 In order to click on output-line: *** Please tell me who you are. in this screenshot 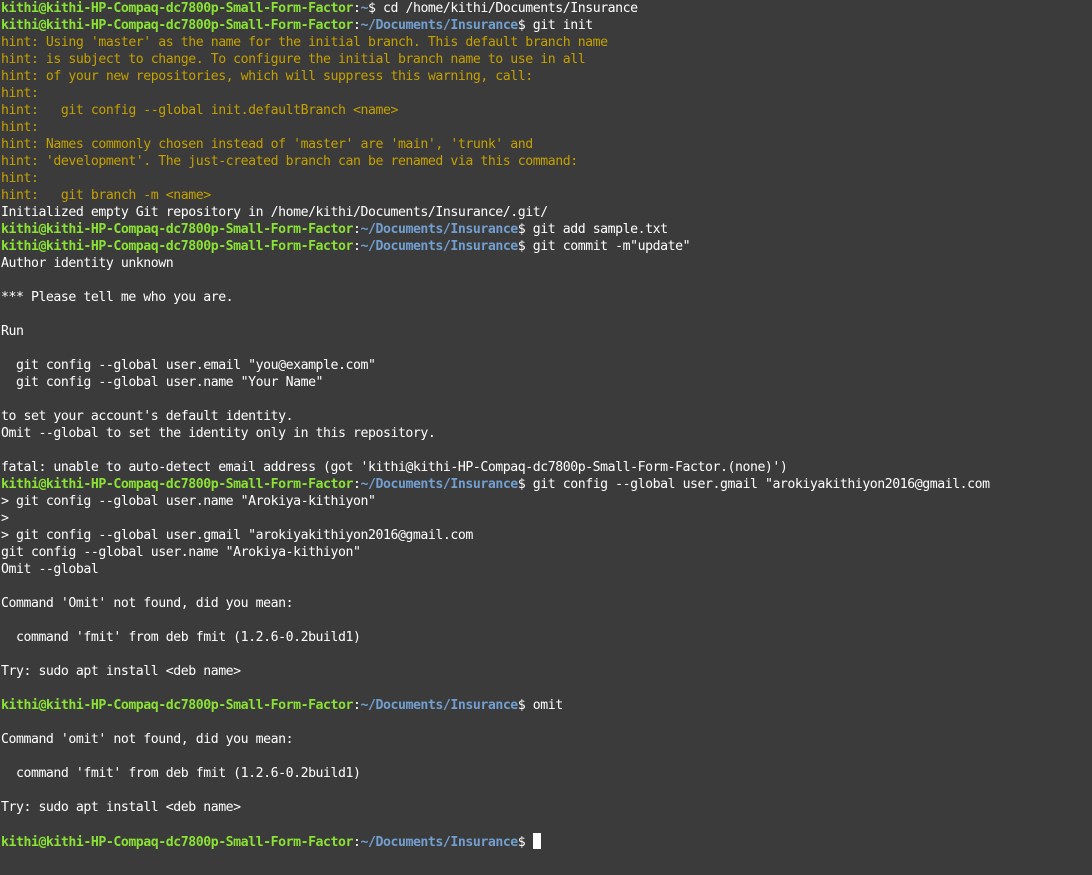, I will do `click(546, 297)`.